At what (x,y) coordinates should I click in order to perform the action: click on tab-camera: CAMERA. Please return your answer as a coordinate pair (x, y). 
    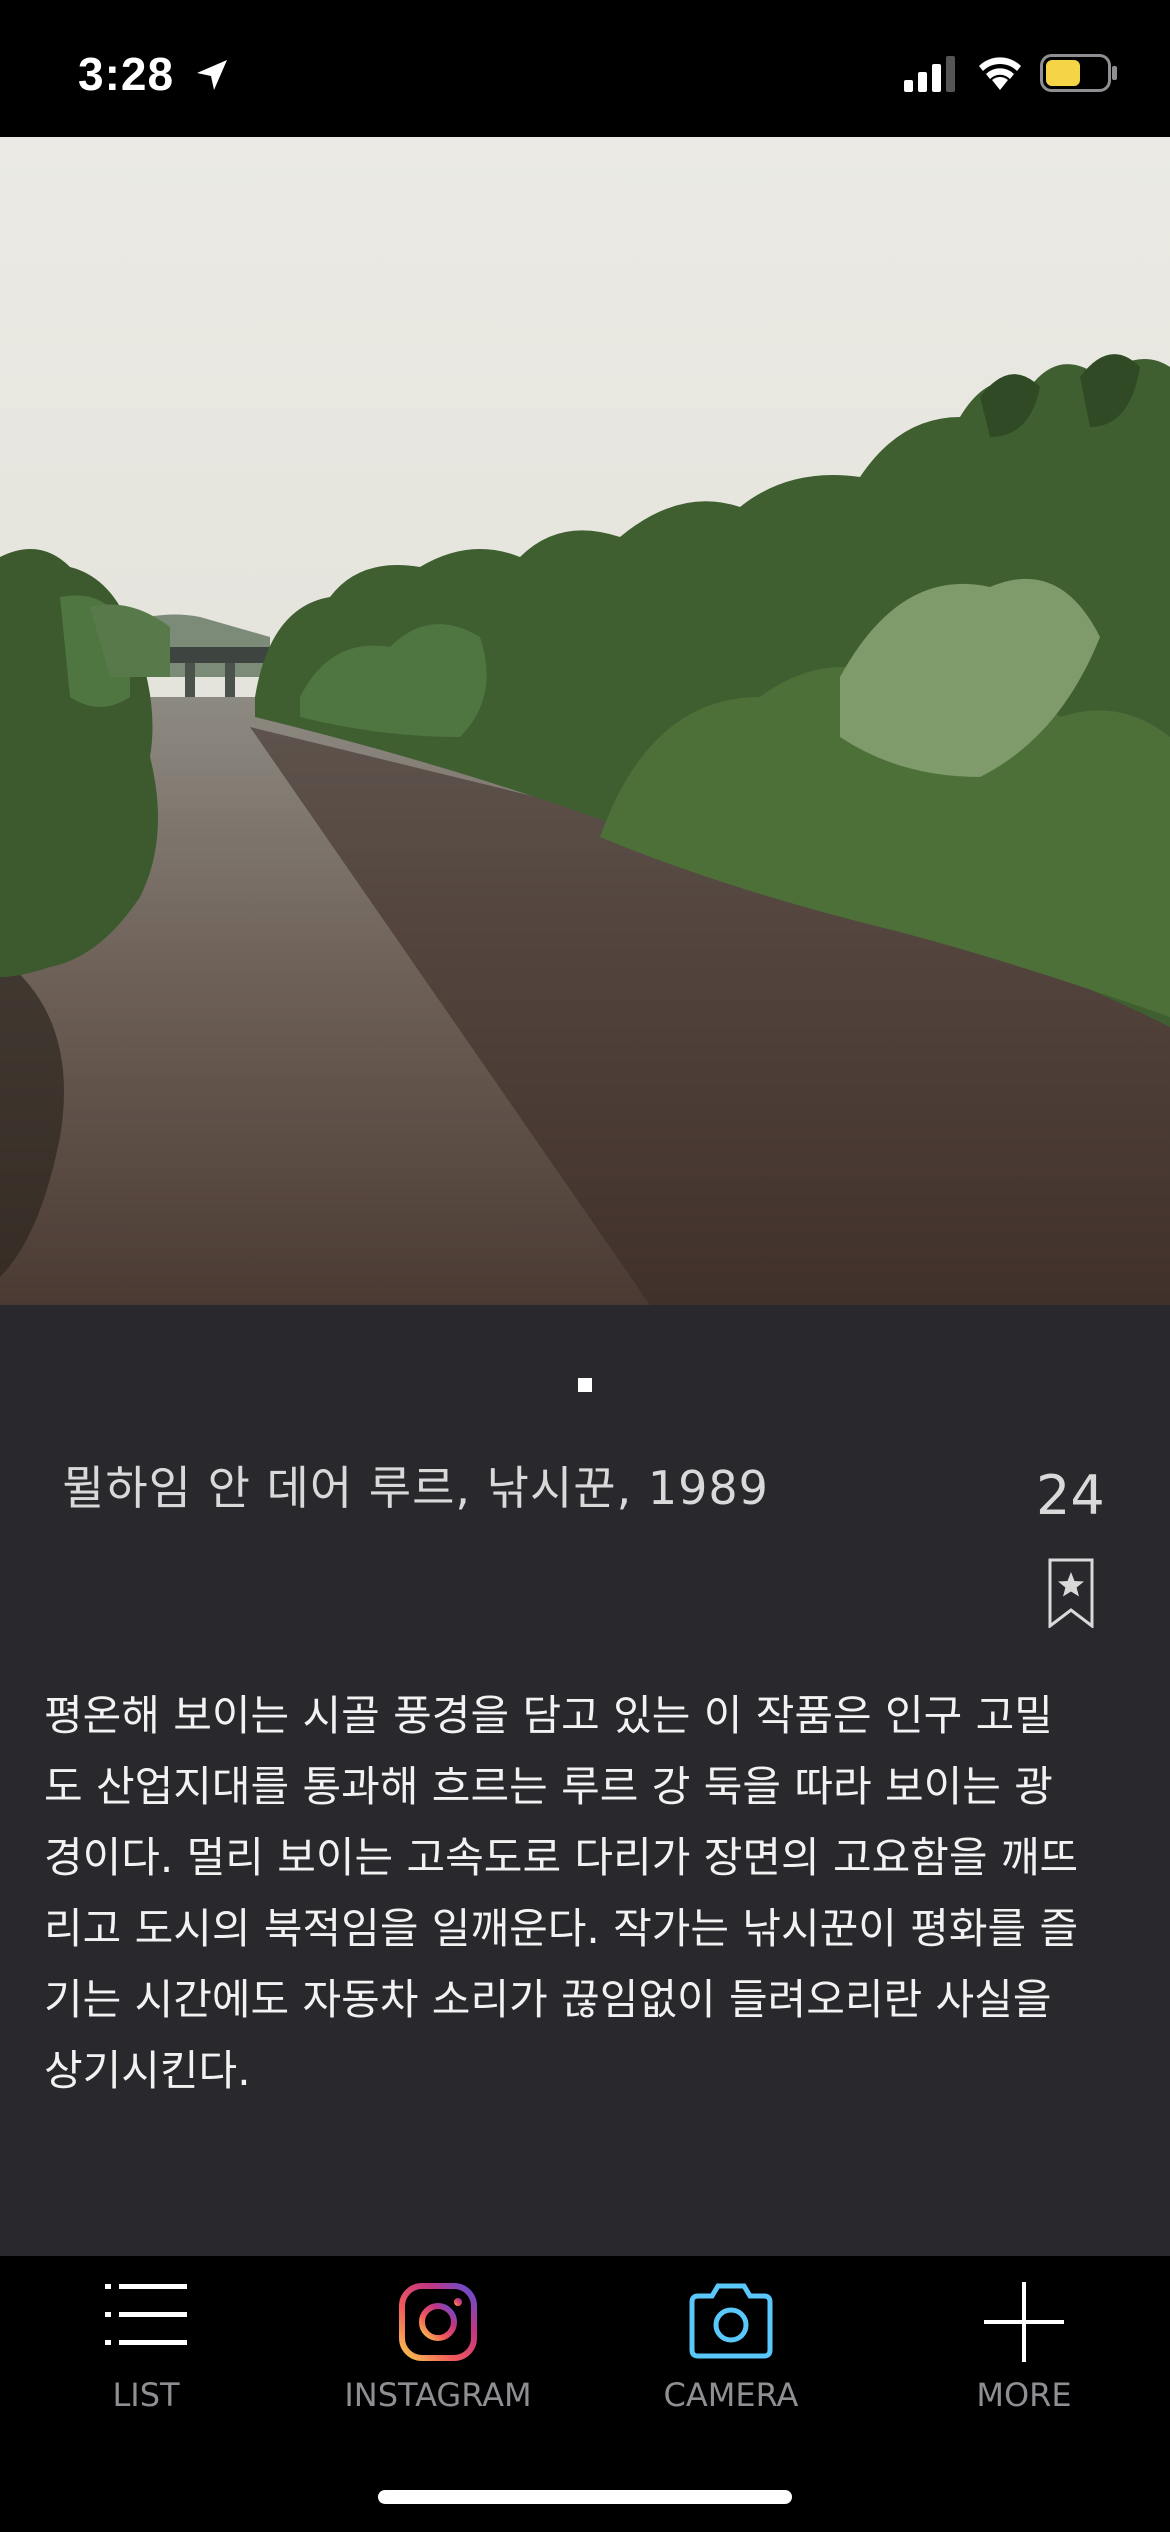
    Looking at the image, I should click on (731, 2356).